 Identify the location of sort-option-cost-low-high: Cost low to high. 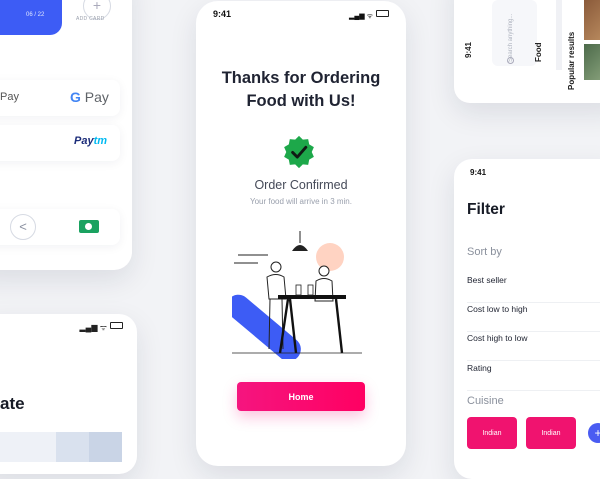
(533, 317).